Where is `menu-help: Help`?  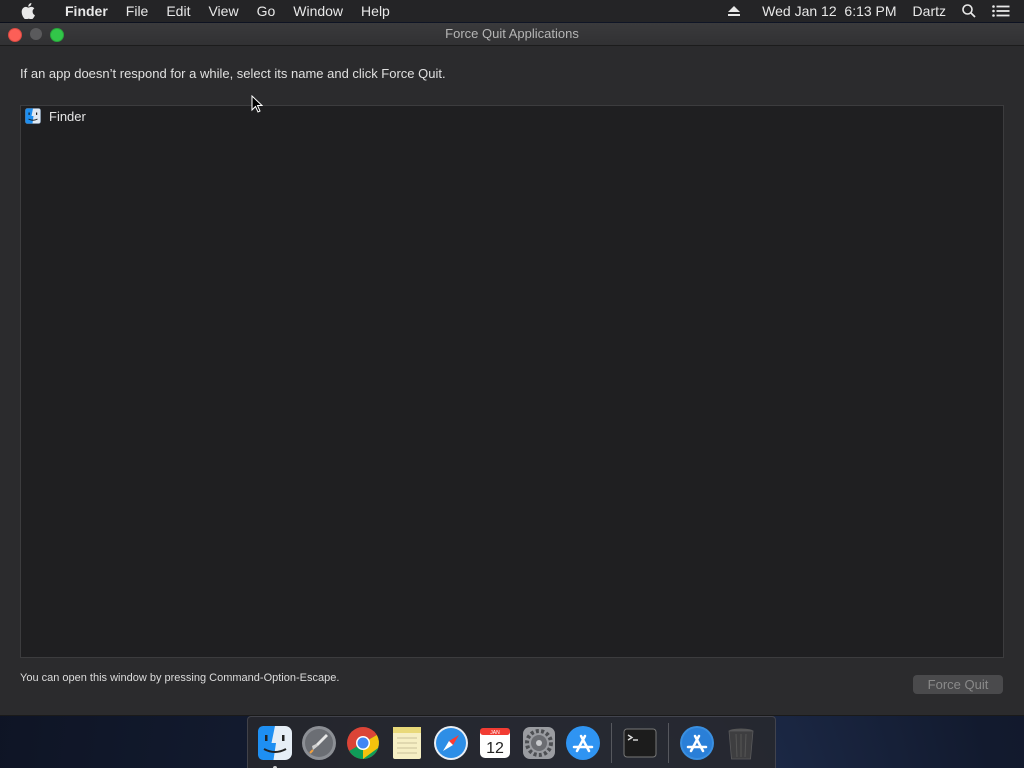
menu-help: Help is located at coordinates (375, 11).